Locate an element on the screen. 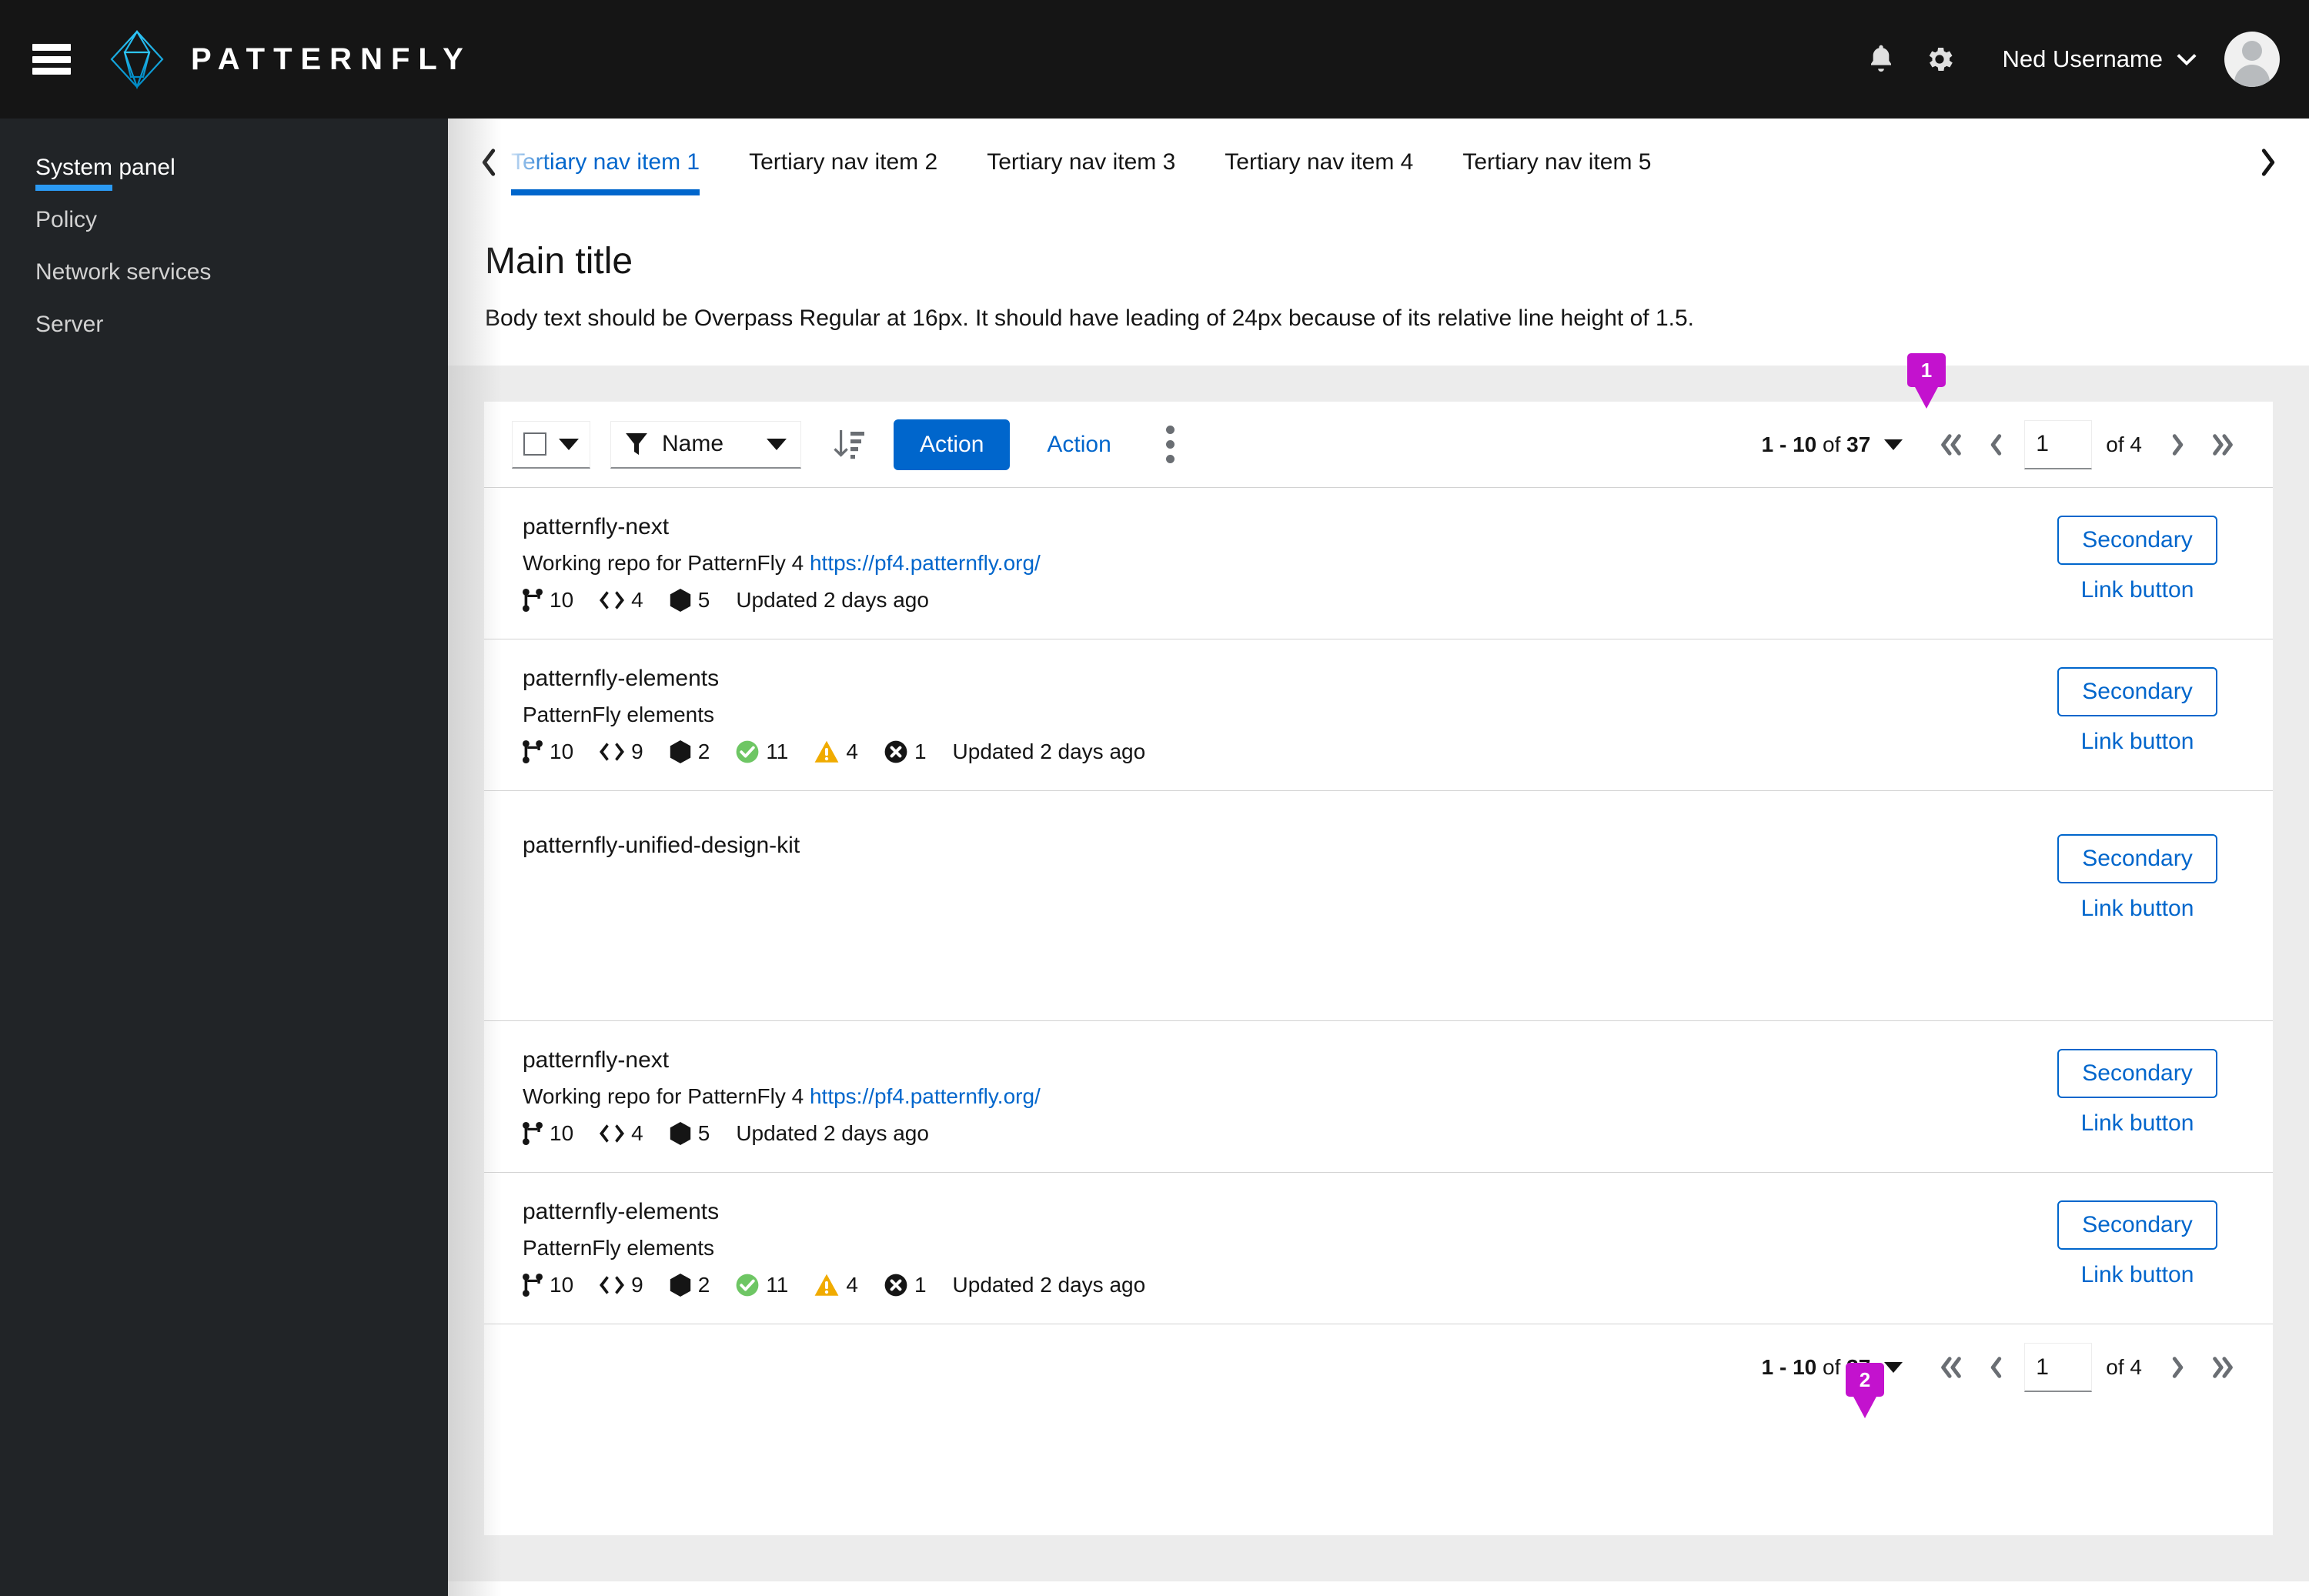  repo-name: patternfly-unified-design-kit is located at coordinates (661, 846).